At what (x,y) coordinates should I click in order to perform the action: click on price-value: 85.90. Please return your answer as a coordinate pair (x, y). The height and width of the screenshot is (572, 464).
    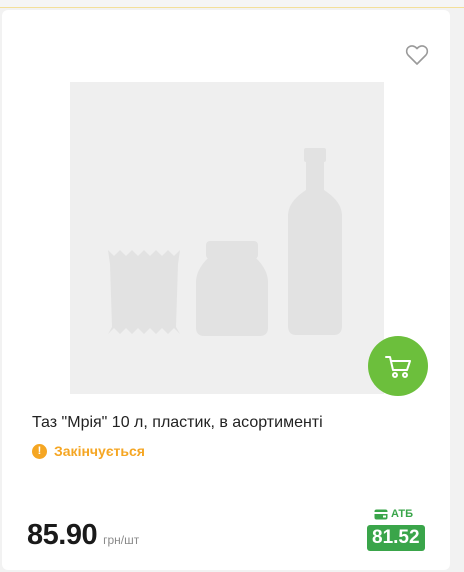
    Looking at the image, I should click on (62, 535).